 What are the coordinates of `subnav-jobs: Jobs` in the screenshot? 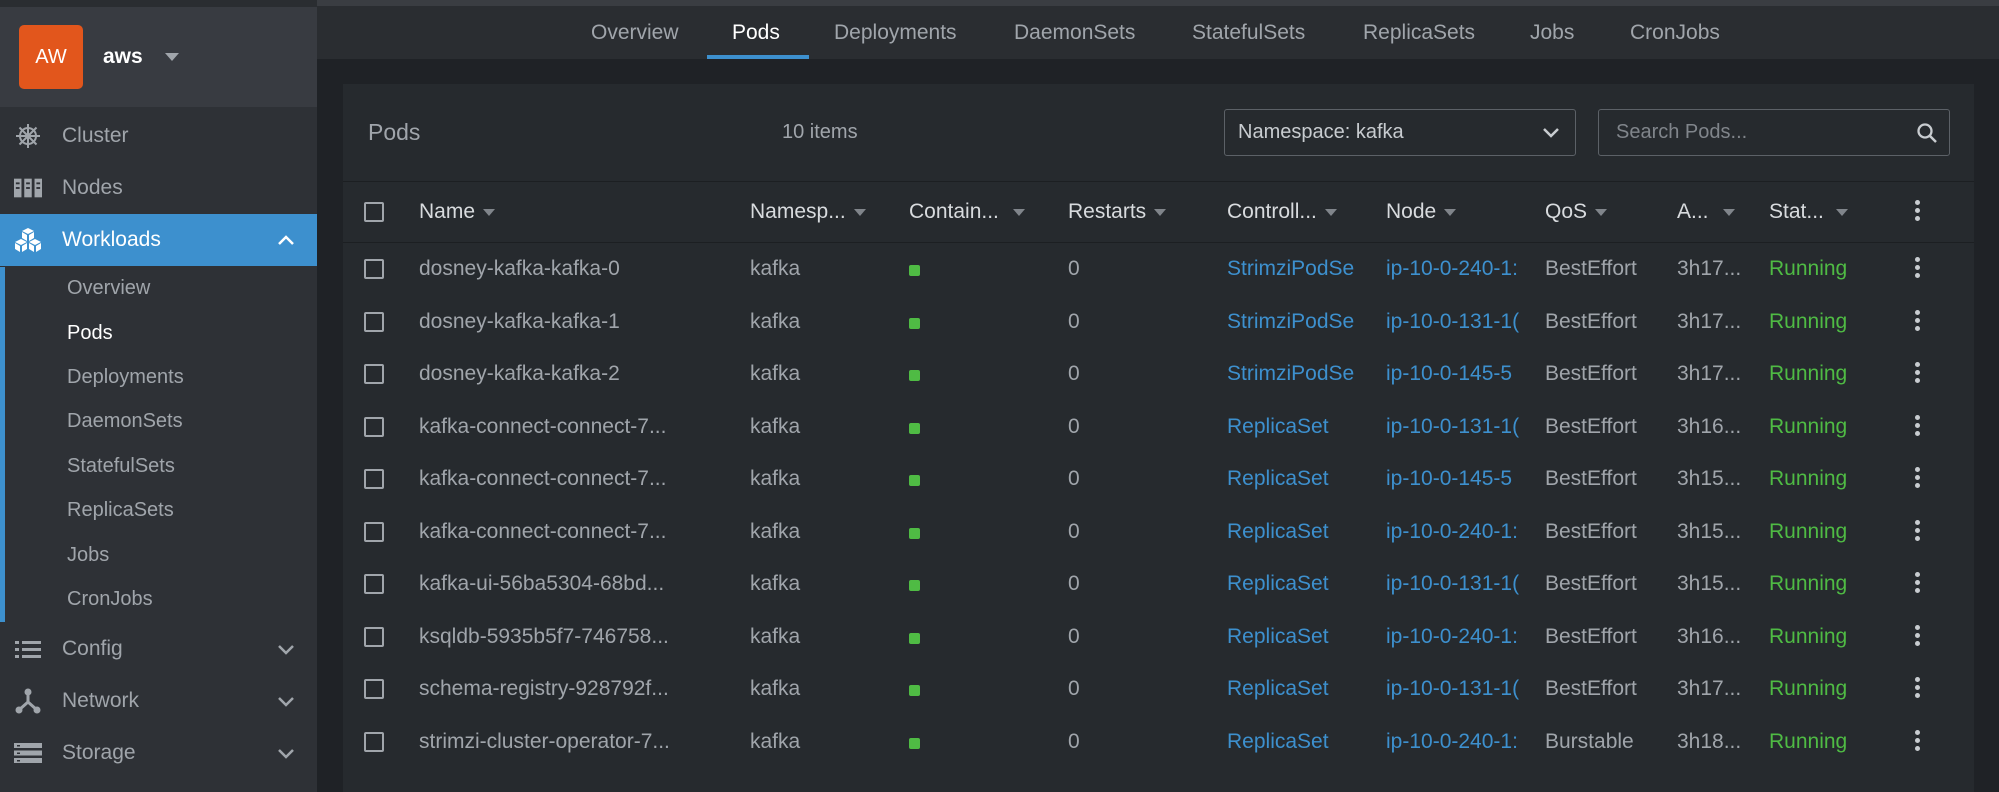 It's located at (88, 555).